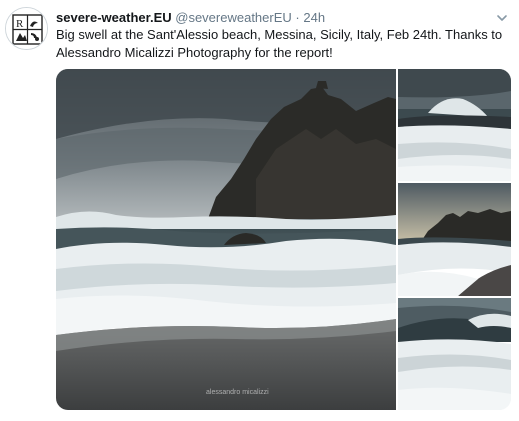 The image size is (519, 421). Describe the element at coordinates (26, 28) in the screenshot. I see `avatar: R` at that location.